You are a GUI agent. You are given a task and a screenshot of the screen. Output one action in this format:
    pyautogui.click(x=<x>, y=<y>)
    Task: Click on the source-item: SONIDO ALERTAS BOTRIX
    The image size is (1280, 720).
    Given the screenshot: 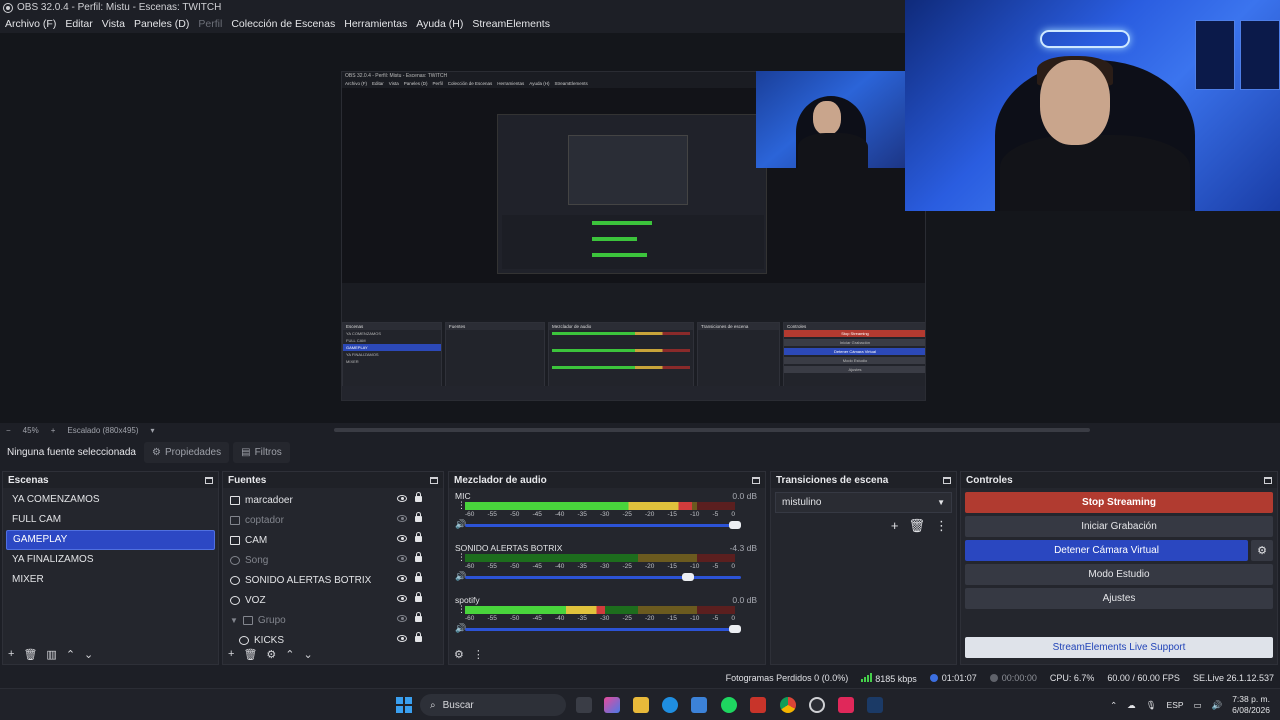 What is the action you would take?
    pyautogui.click(x=333, y=580)
    